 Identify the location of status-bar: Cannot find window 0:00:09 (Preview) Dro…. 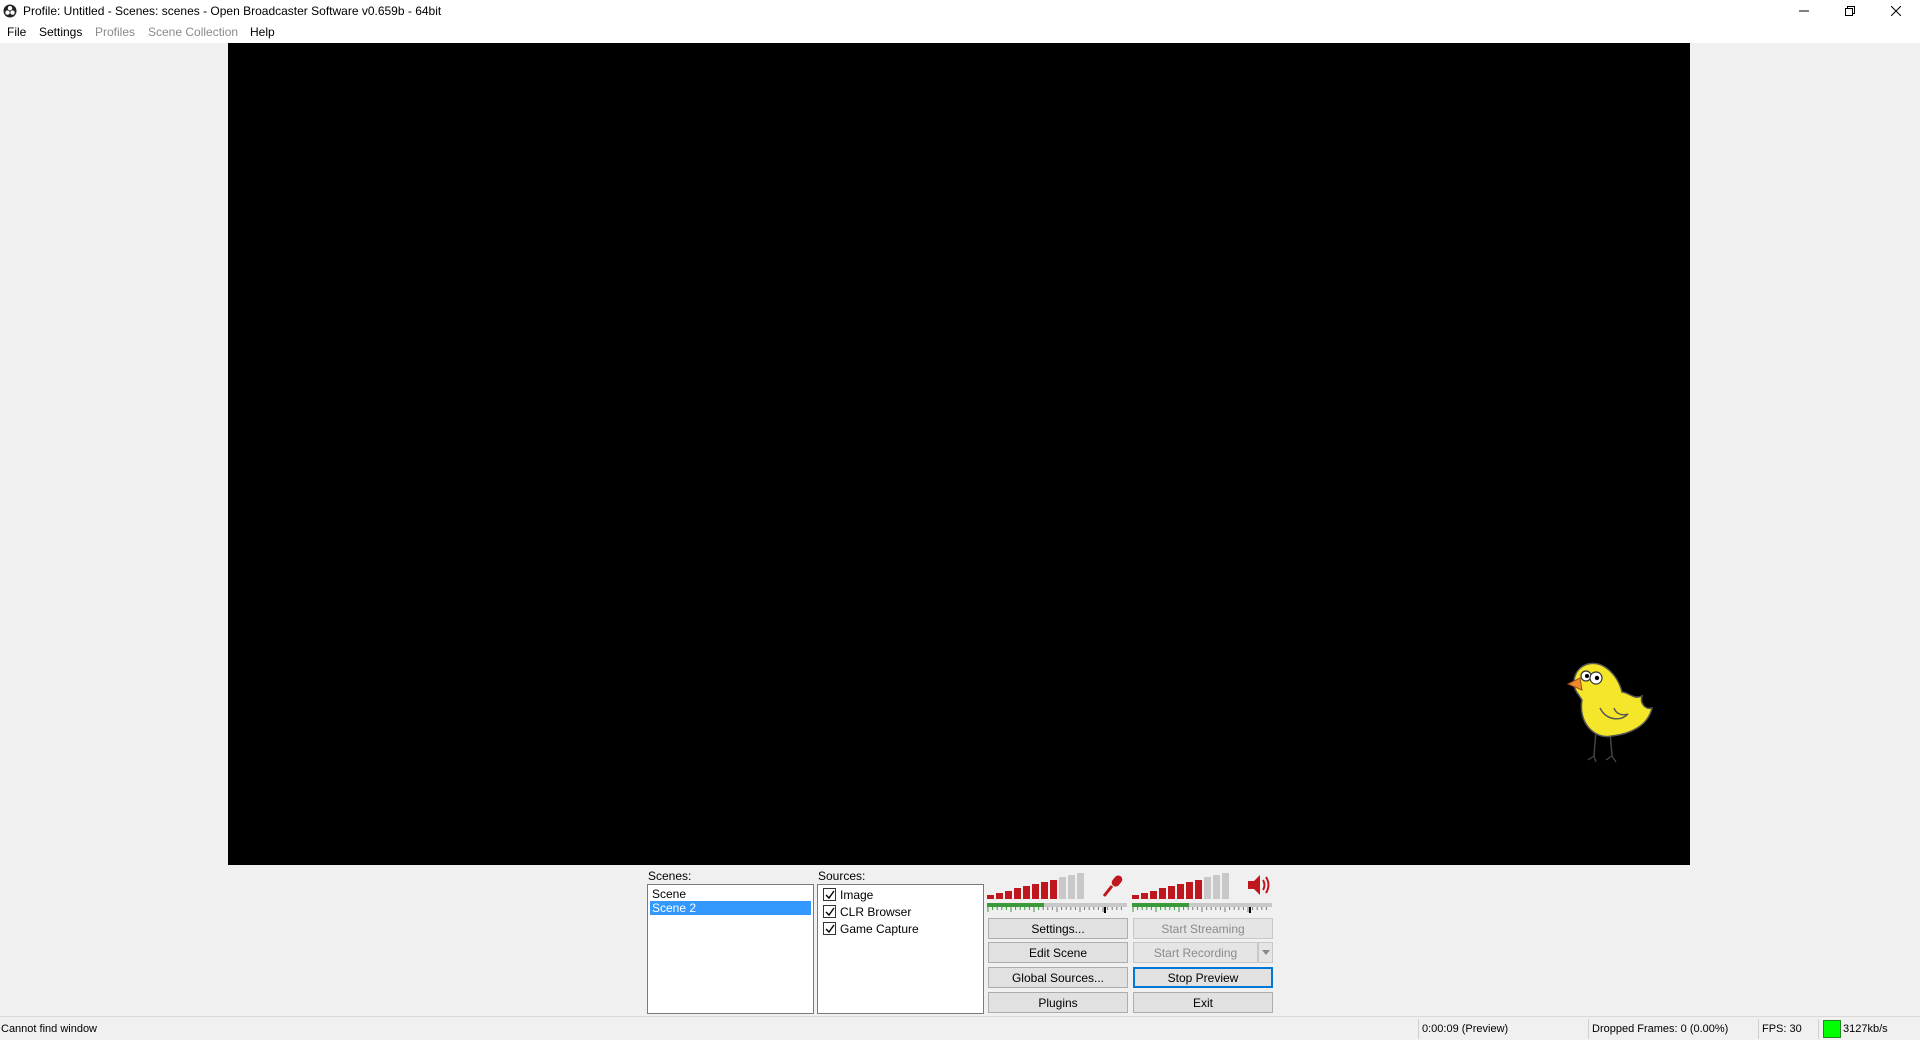
(960, 1028).